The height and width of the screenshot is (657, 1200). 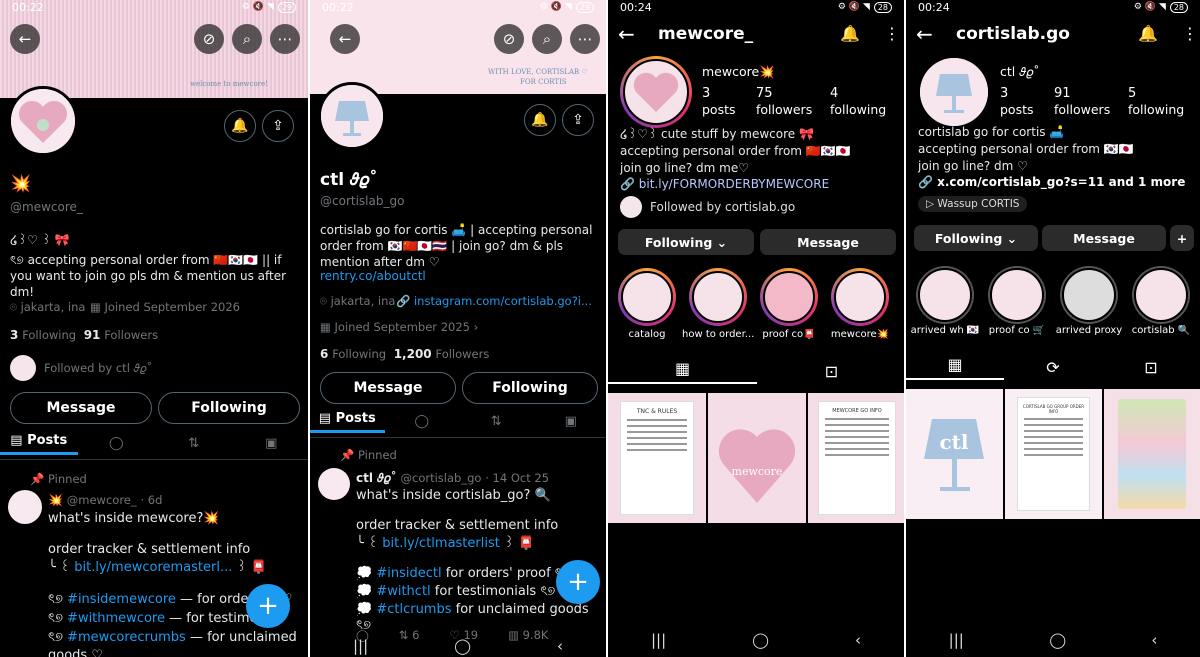 I want to click on hashtag-link: #mewcorecrumbs, so click(x=126, y=637).